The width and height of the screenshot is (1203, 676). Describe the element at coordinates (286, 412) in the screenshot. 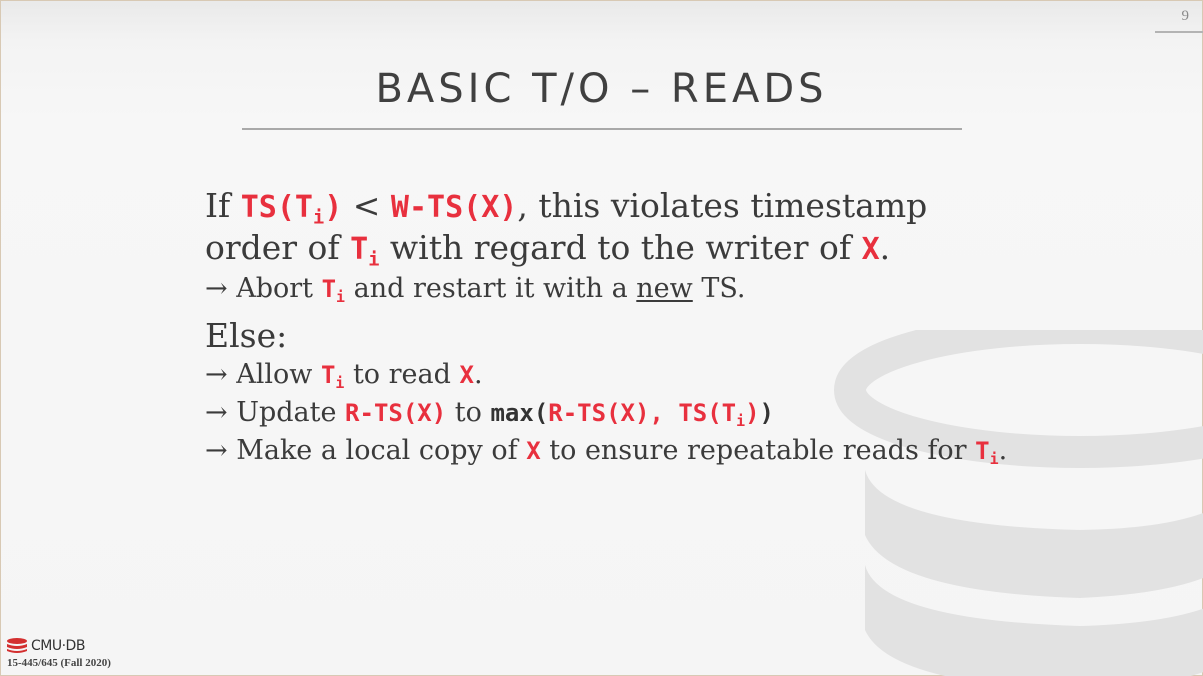

I see `text: Update` at that location.